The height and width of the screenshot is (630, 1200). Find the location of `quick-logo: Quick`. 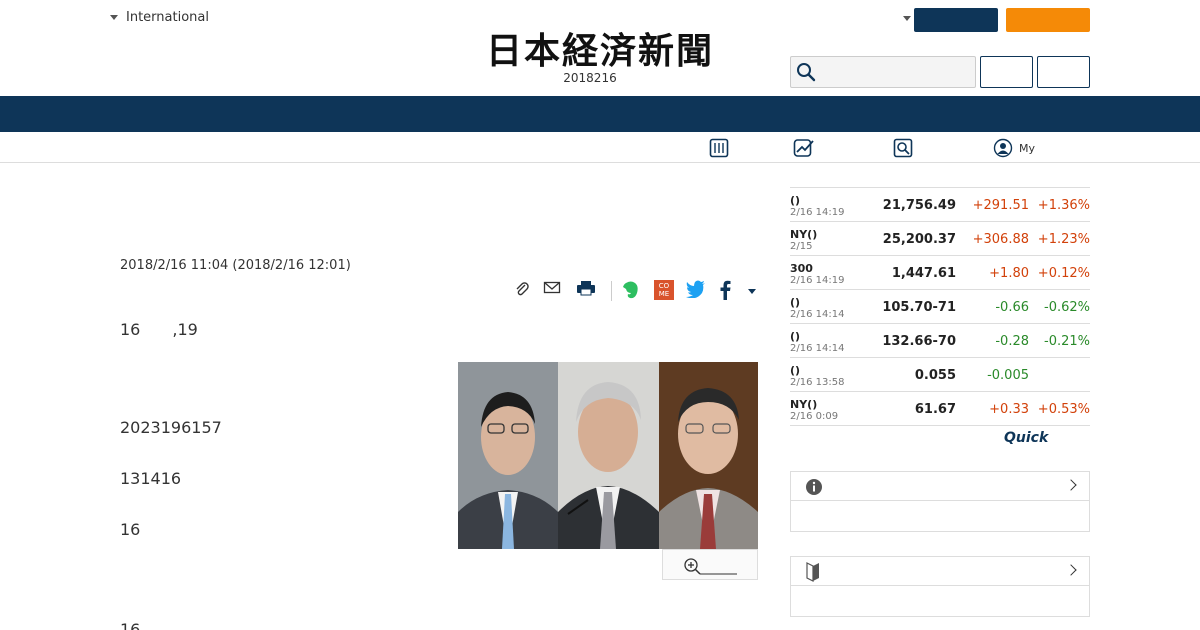

quick-logo: Quick is located at coordinates (1026, 438).